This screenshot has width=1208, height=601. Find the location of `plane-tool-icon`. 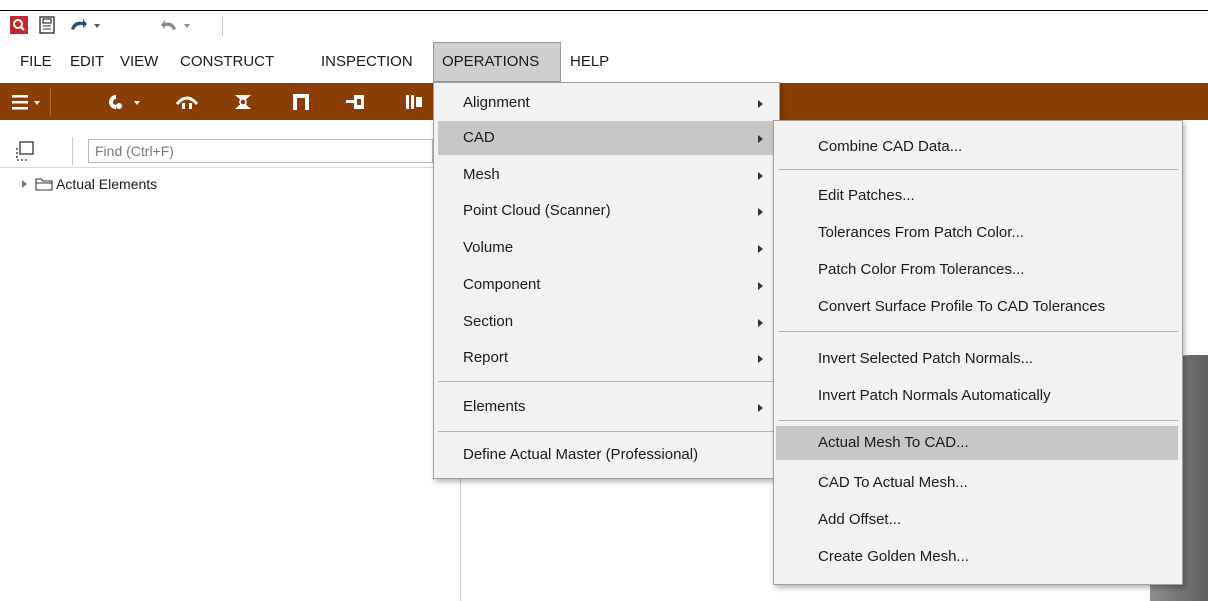

plane-tool-icon is located at coordinates (355, 102).